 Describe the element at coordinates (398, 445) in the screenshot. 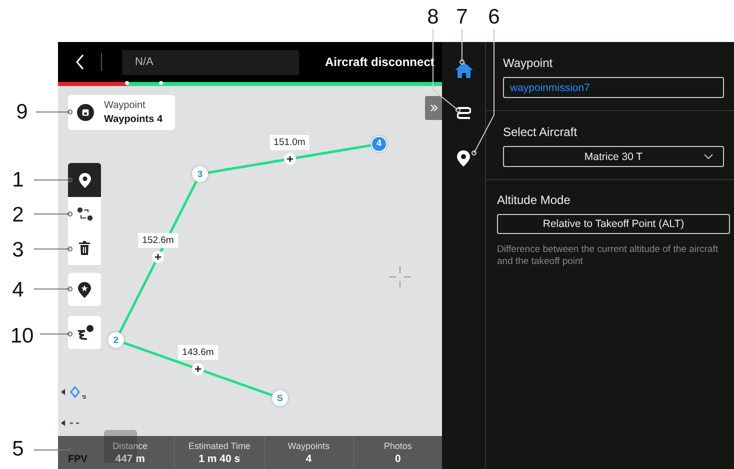

I see `stat-label: Photos` at that location.